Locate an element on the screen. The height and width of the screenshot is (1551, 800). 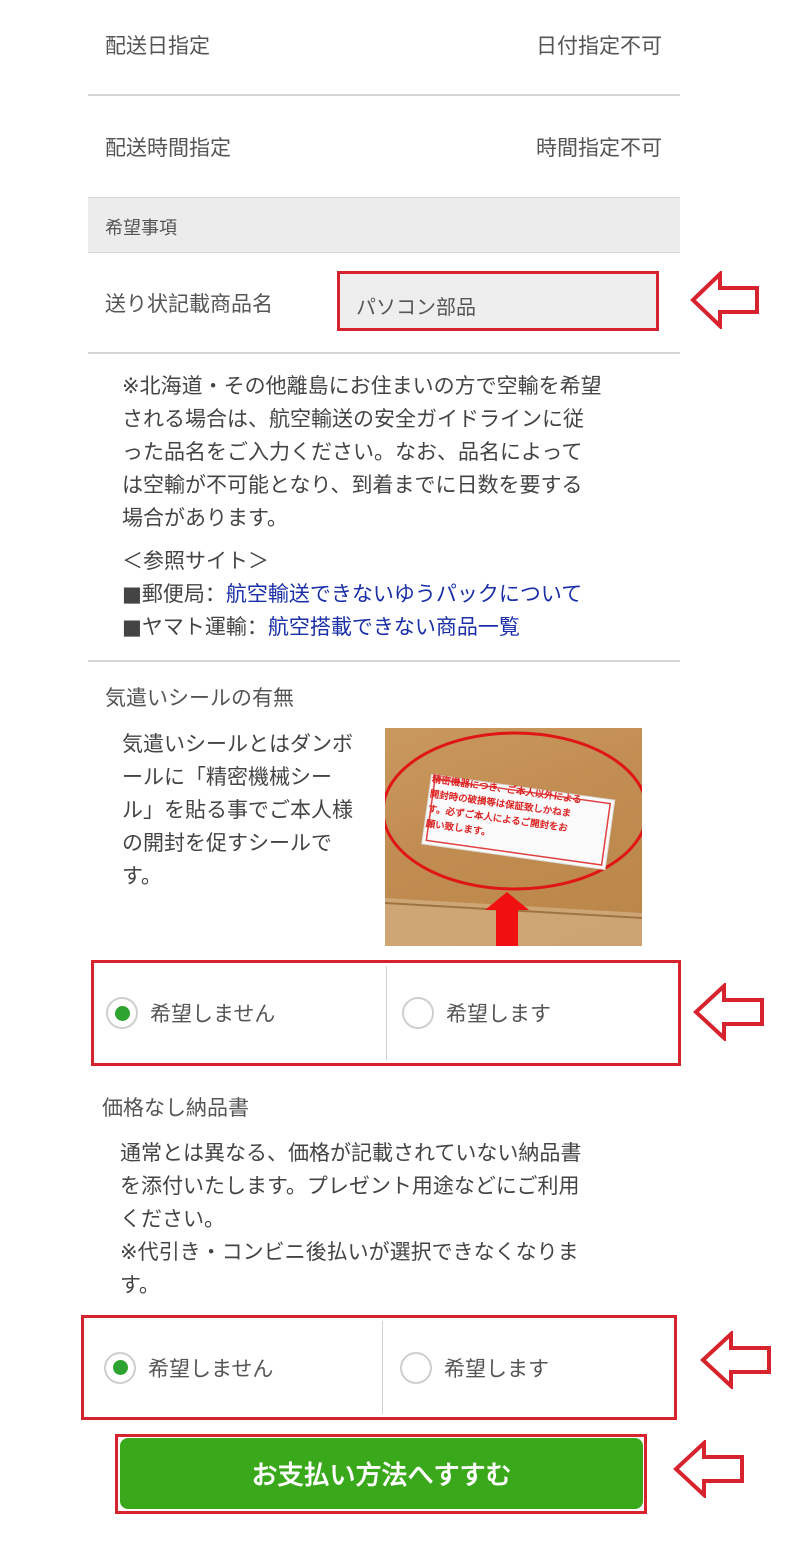
invoice-desc-line: ください。 is located at coordinates (172, 1219).